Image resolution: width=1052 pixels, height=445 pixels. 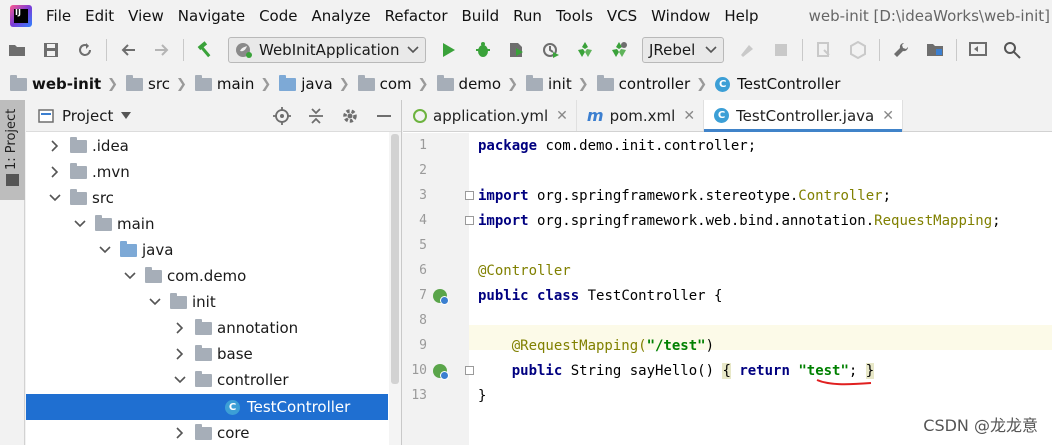 What do you see at coordinates (481, 83) in the screenshot?
I see `breadcrumb-item-demo: demo ❯` at bounding box center [481, 83].